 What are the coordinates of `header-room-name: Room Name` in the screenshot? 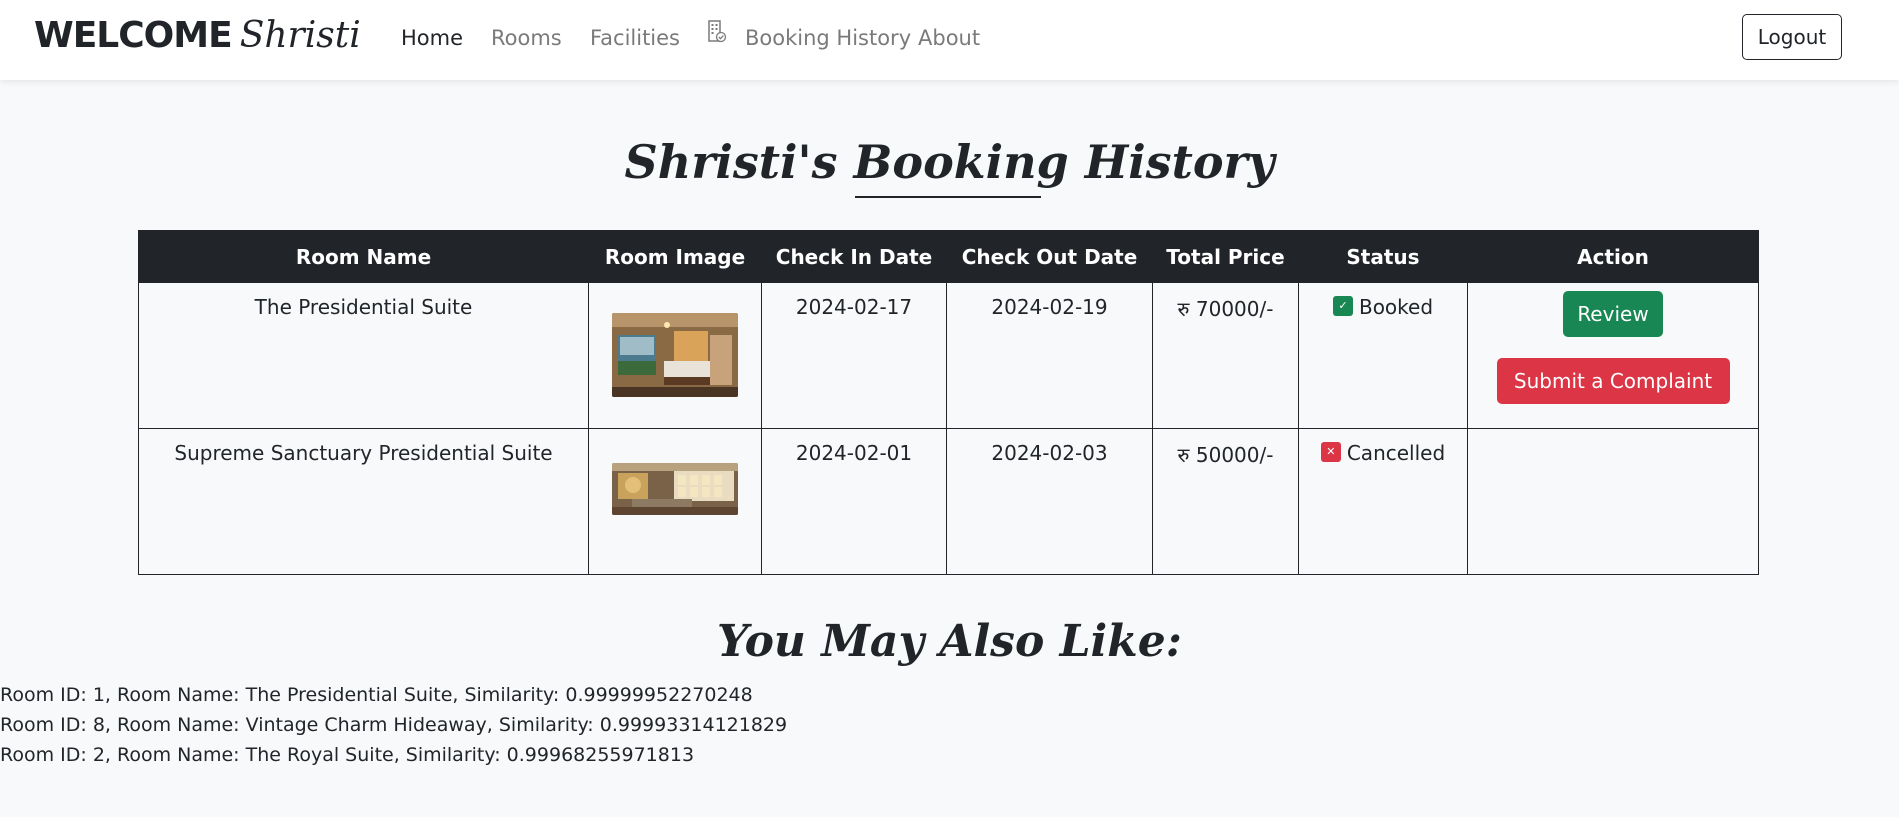 It's located at (363, 256).